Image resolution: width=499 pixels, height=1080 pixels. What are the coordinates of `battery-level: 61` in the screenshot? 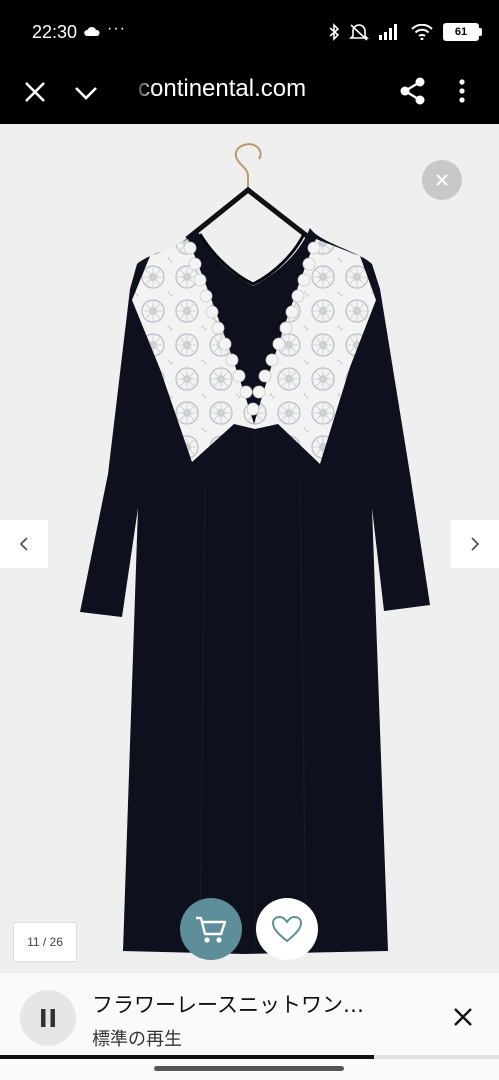 It's located at (461, 32).